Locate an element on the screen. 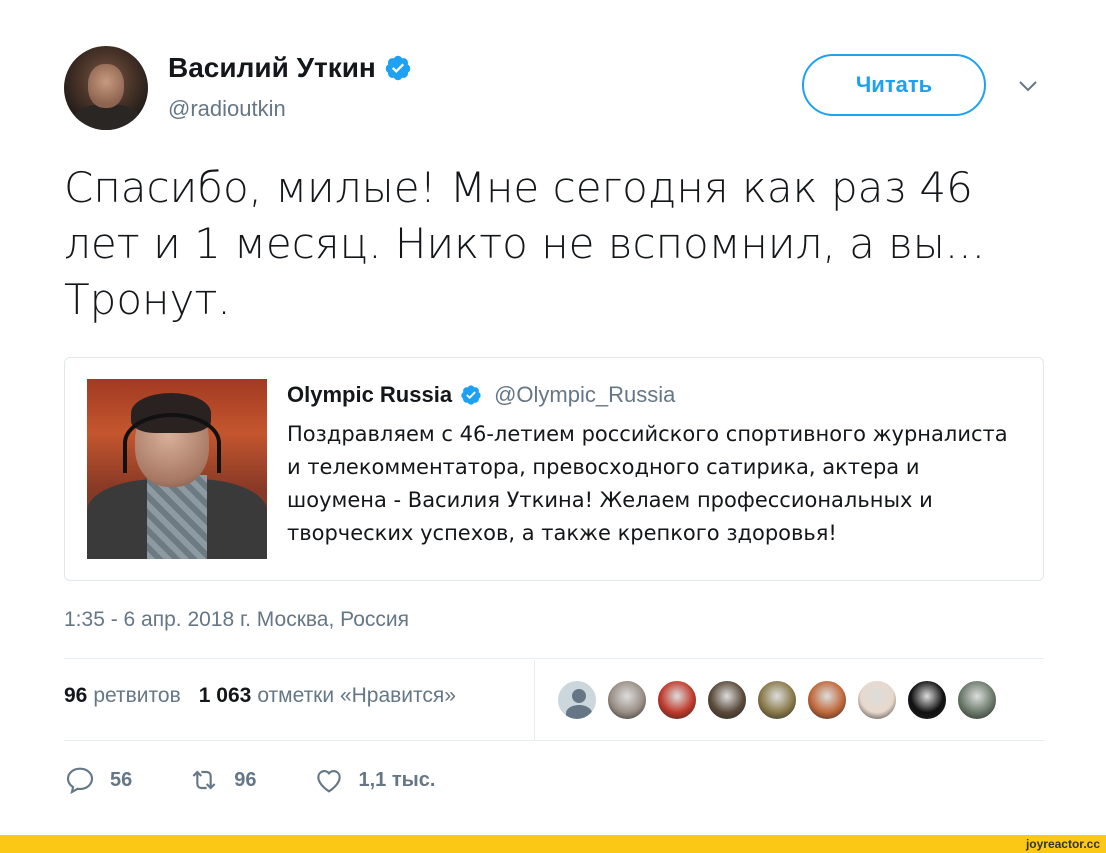 This screenshot has height=853, width=1106. likes-label: отметки «Нравится» is located at coordinates (356, 695).